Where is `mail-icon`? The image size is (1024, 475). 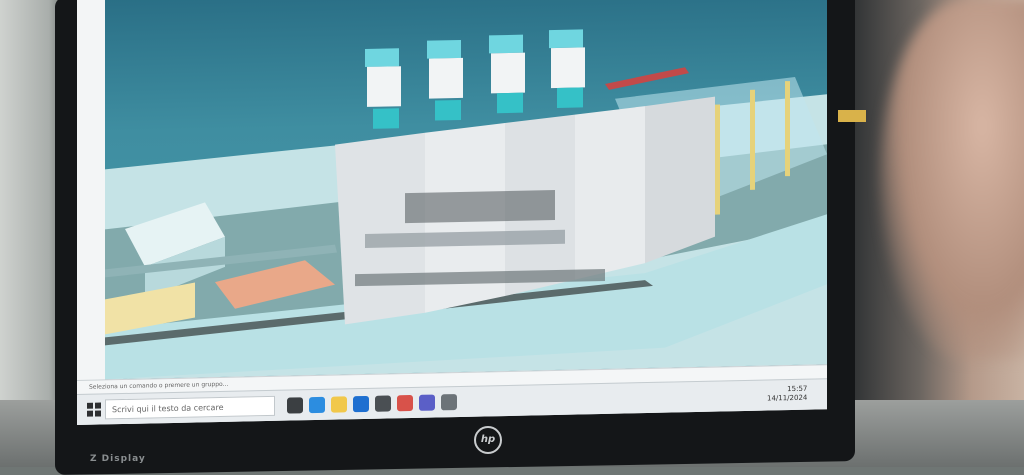
mail-icon is located at coordinates (361, 404).